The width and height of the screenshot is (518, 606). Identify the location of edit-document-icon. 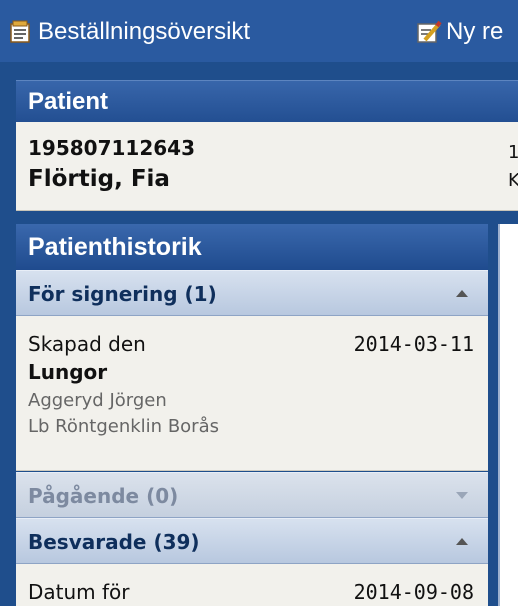
(429, 31).